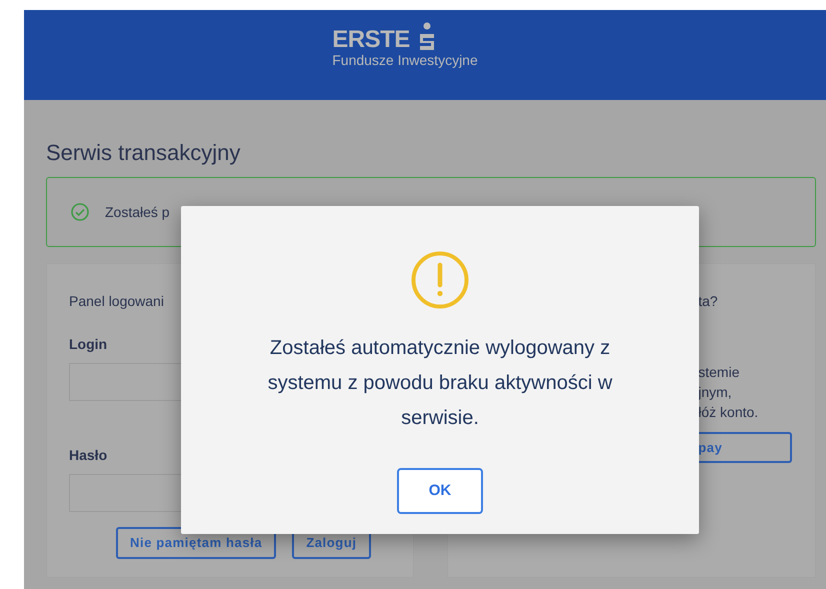 The image size is (826, 589). Describe the element at coordinates (728, 392) in the screenshot. I see `panel-text: stemie jnym, łóż konto.` at that location.